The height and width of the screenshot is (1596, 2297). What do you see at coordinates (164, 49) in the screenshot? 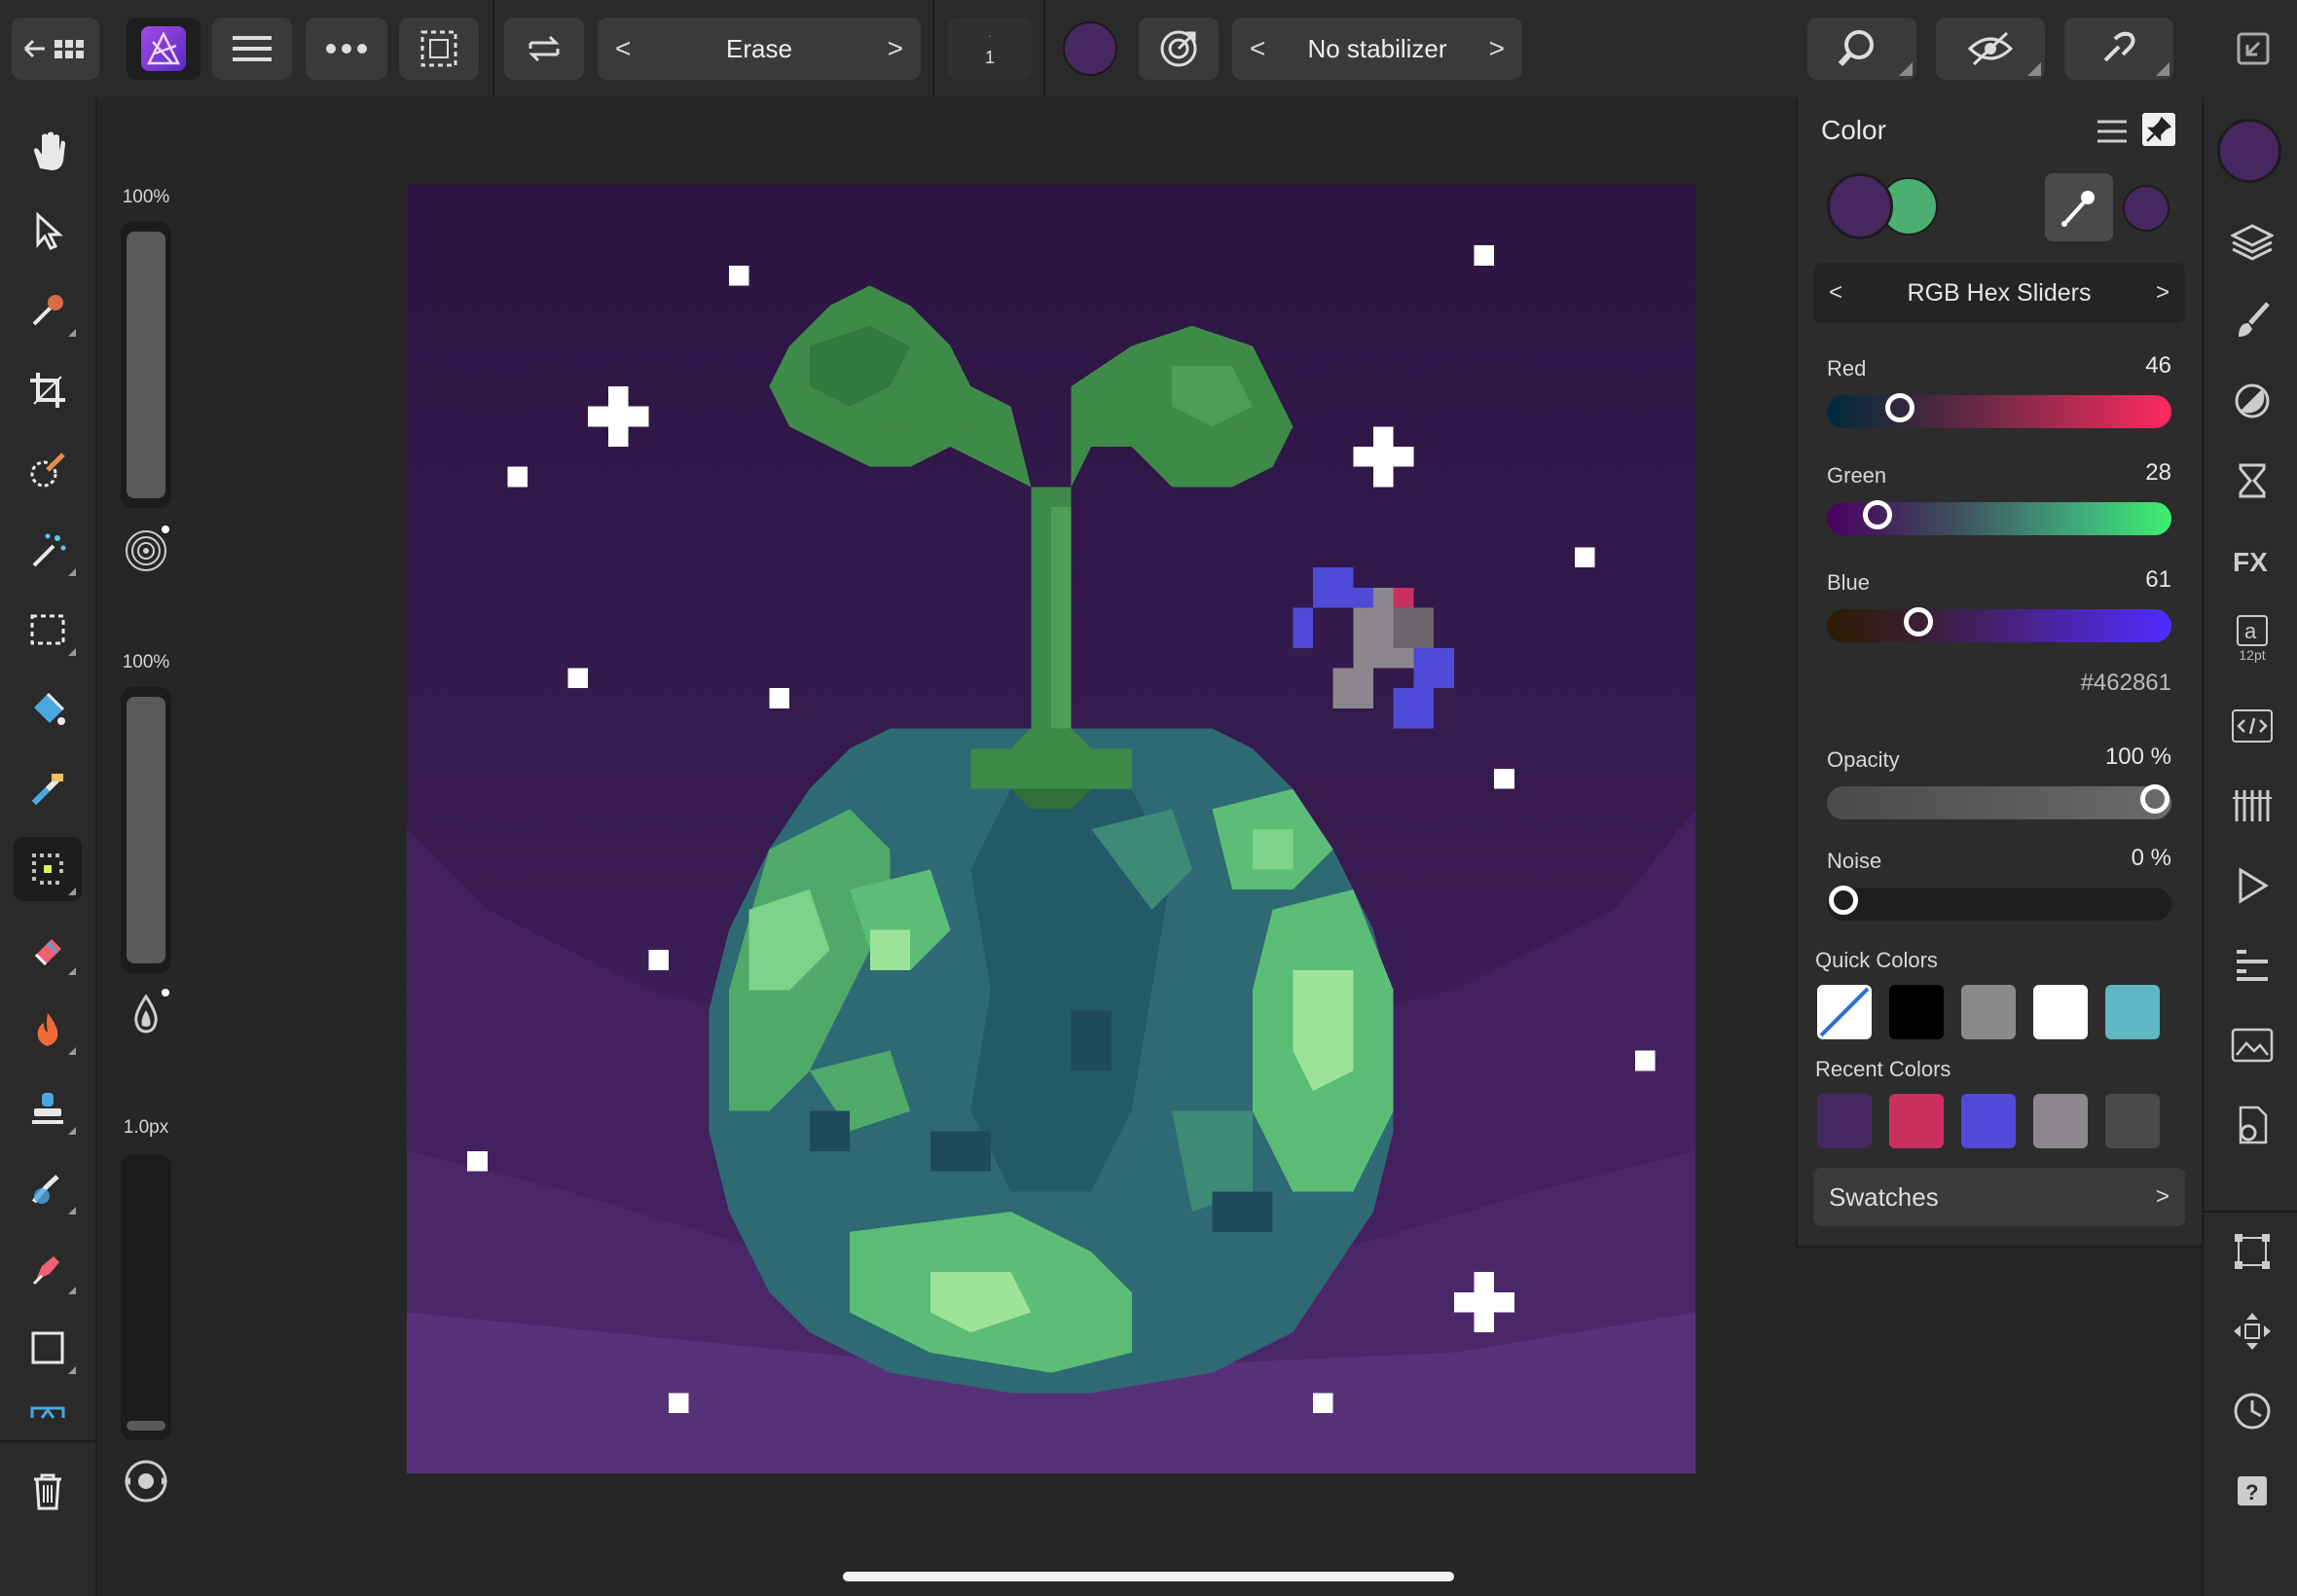
I see `app-persona-button` at bounding box center [164, 49].